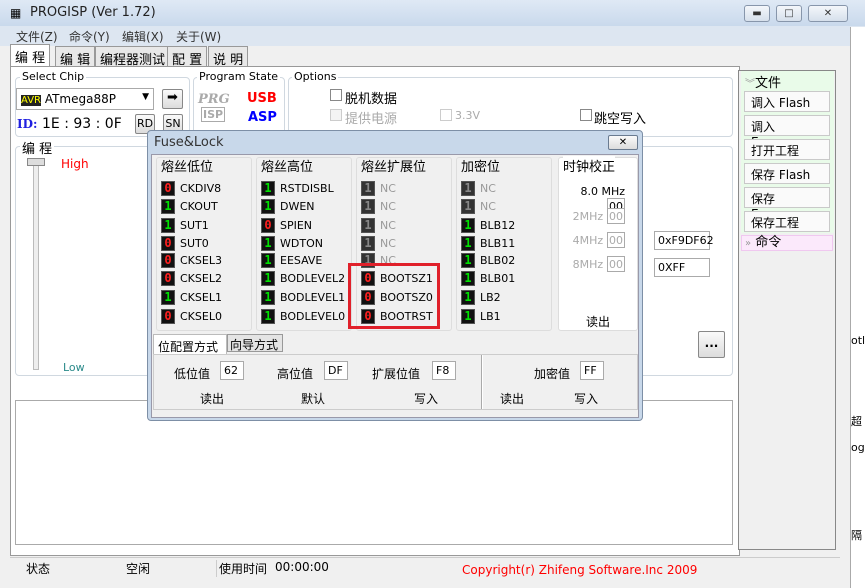  What do you see at coordinates (444, 370) in the screenshot?
I see `ext-value-field: F8` at bounding box center [444, 370].